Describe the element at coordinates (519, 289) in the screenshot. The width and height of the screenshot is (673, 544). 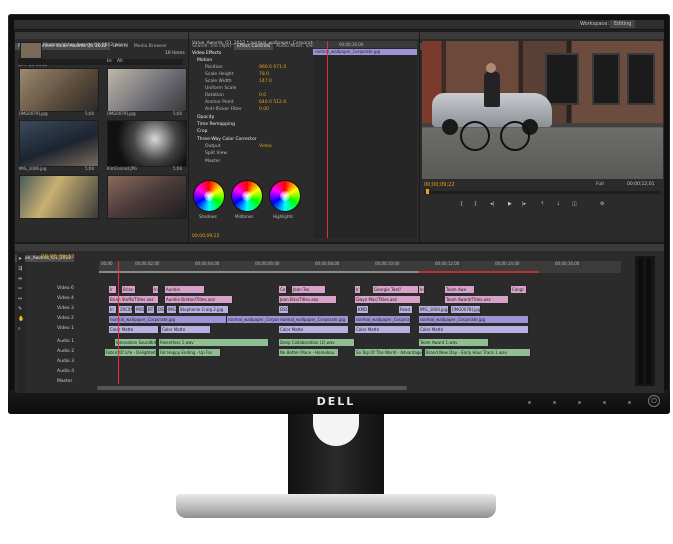
I see `timeline-clip: Congr` at that location.